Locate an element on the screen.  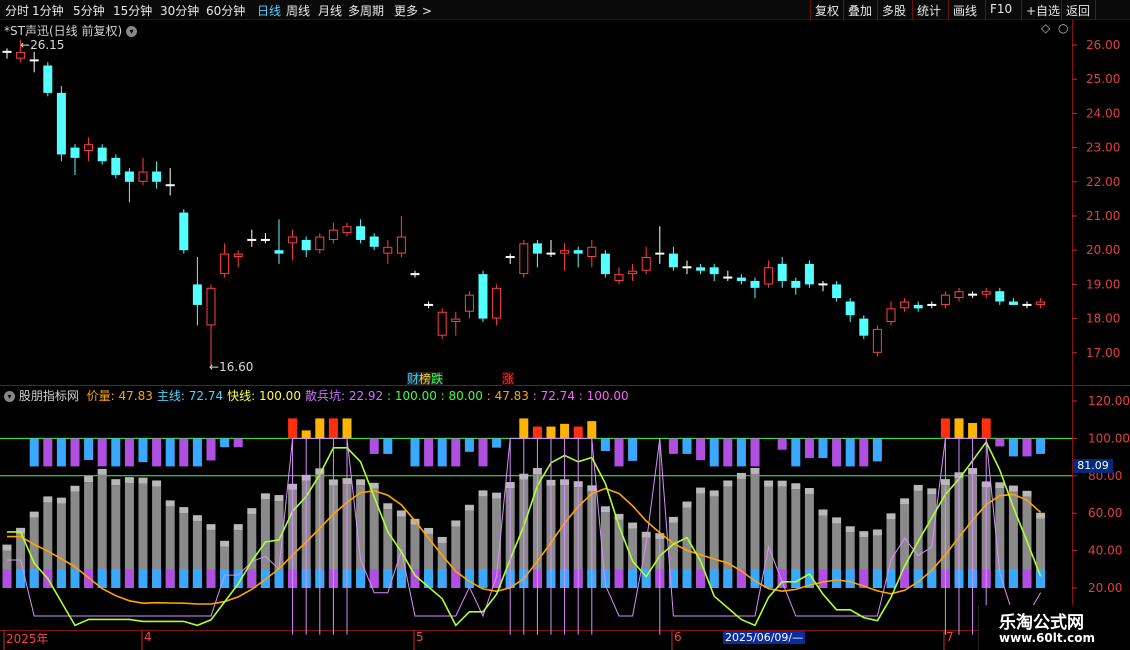
period-tab-0: 分时 is located at coordinates (17, 10).